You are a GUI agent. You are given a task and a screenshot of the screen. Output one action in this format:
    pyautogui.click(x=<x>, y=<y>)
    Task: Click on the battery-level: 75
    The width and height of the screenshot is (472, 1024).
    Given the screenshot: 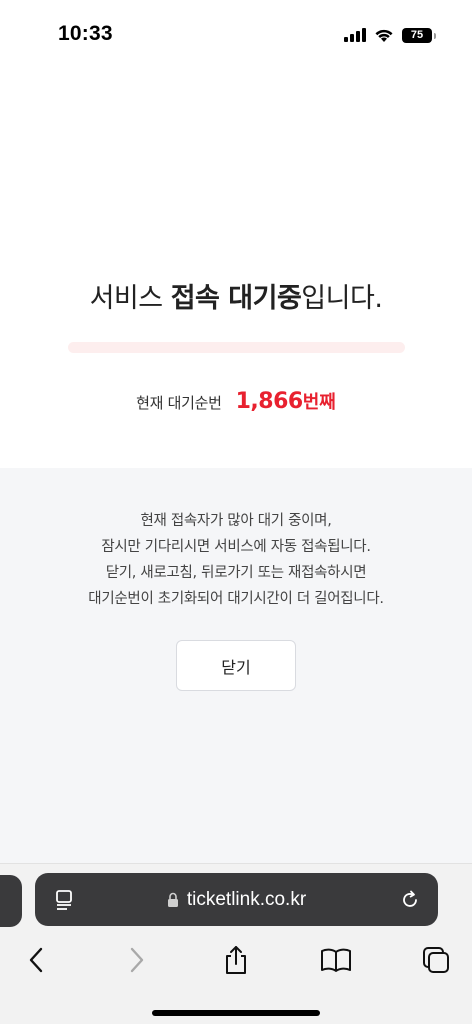 What is the action you would take?
    pyautogui.click(x=417, y=34)
    